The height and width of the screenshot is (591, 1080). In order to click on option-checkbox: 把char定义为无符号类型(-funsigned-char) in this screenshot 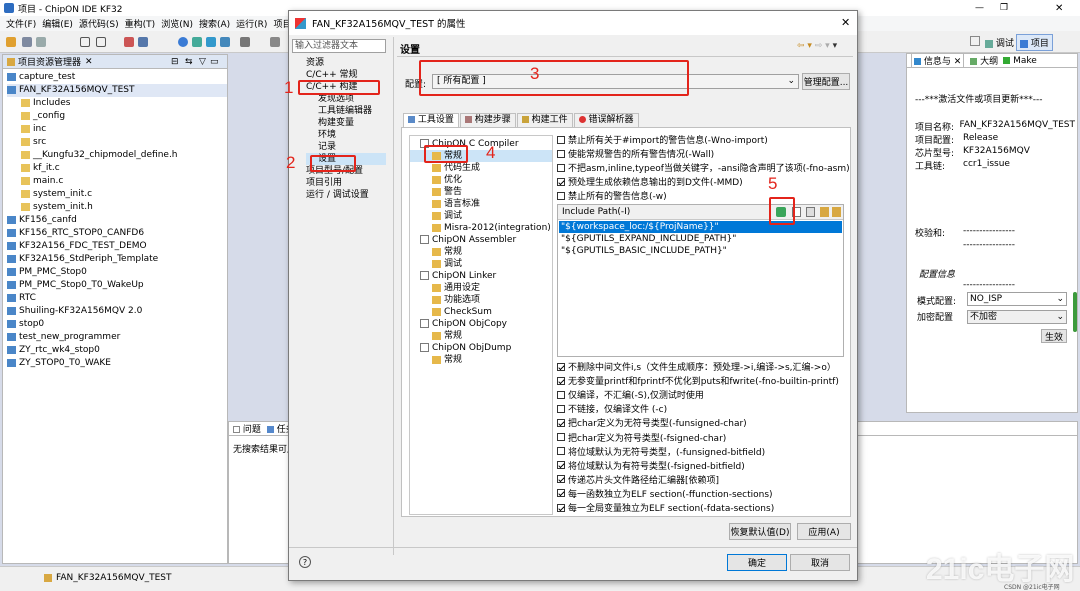, I will do `click(652, 422)`.